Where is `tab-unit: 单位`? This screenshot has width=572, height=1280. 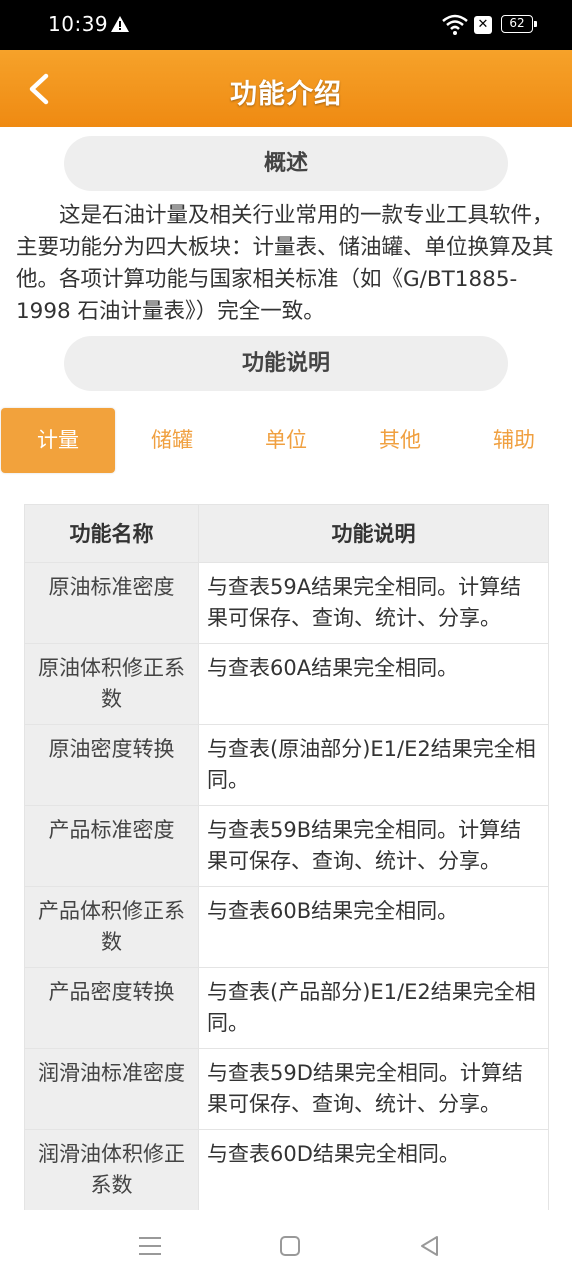
tab-unit: 单位 is located at coordinates (286, 440).